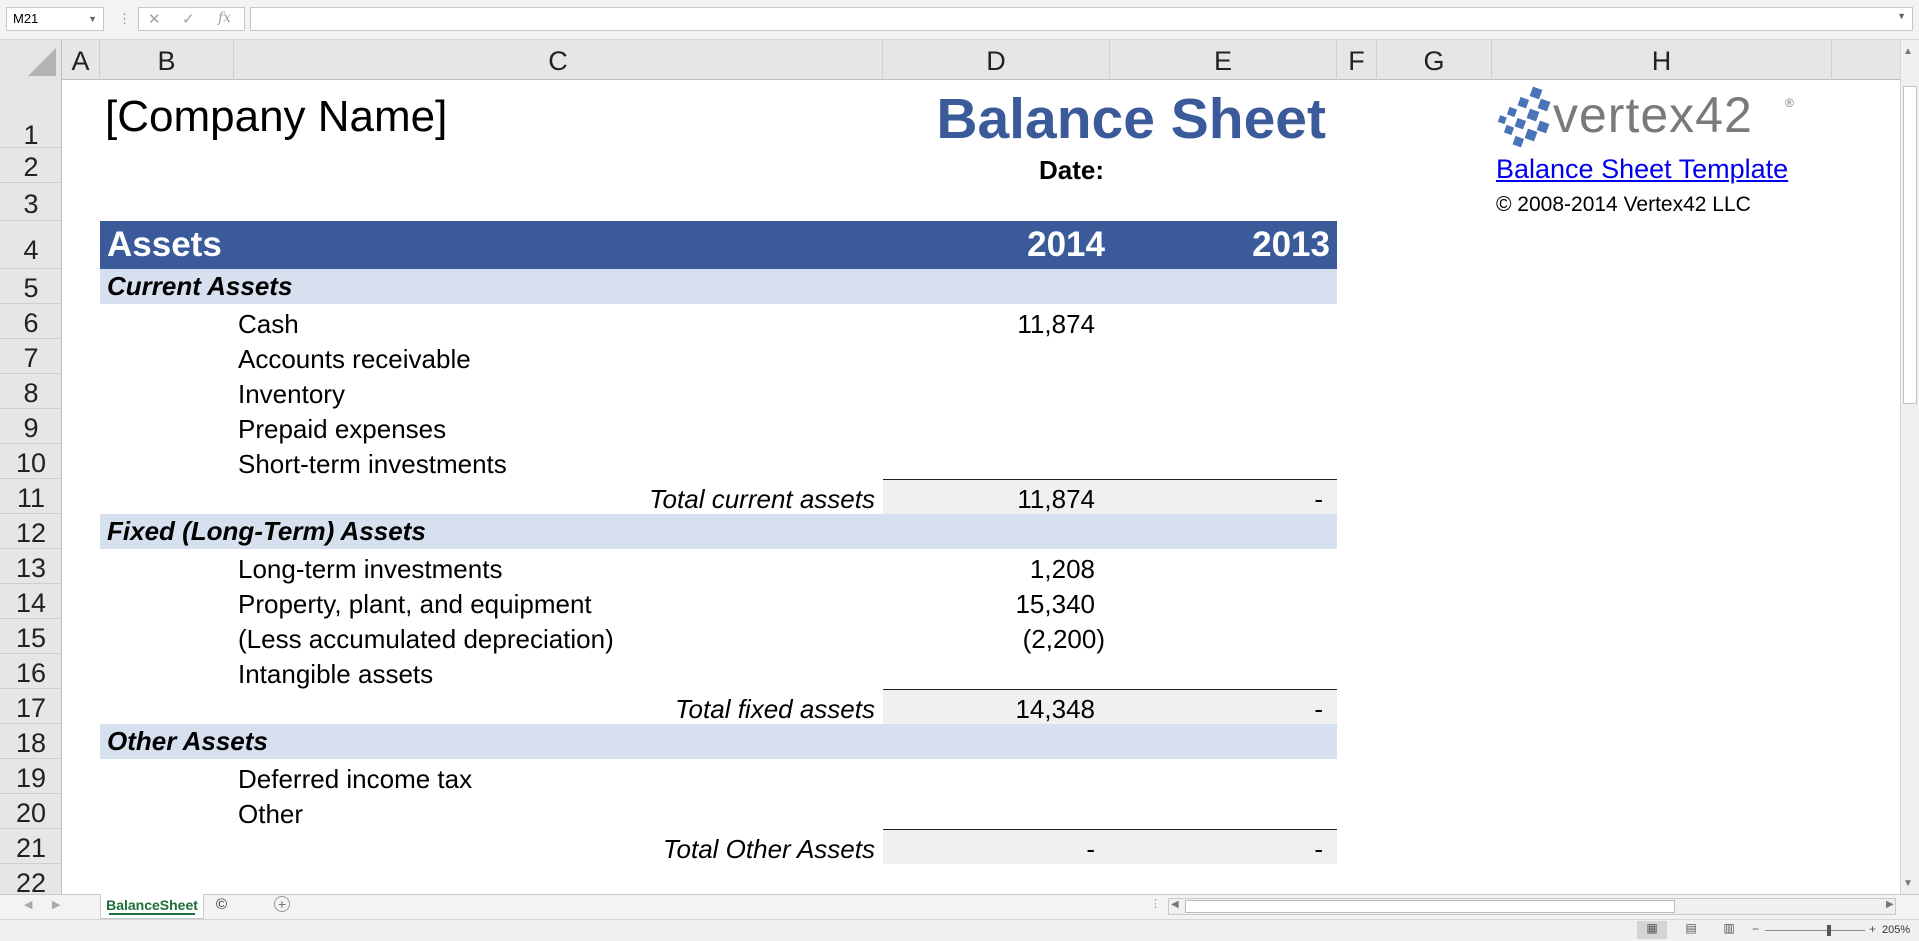 This screenshot has height=941, width=1919. I want to click on row-header: 14, so click(31, 601).